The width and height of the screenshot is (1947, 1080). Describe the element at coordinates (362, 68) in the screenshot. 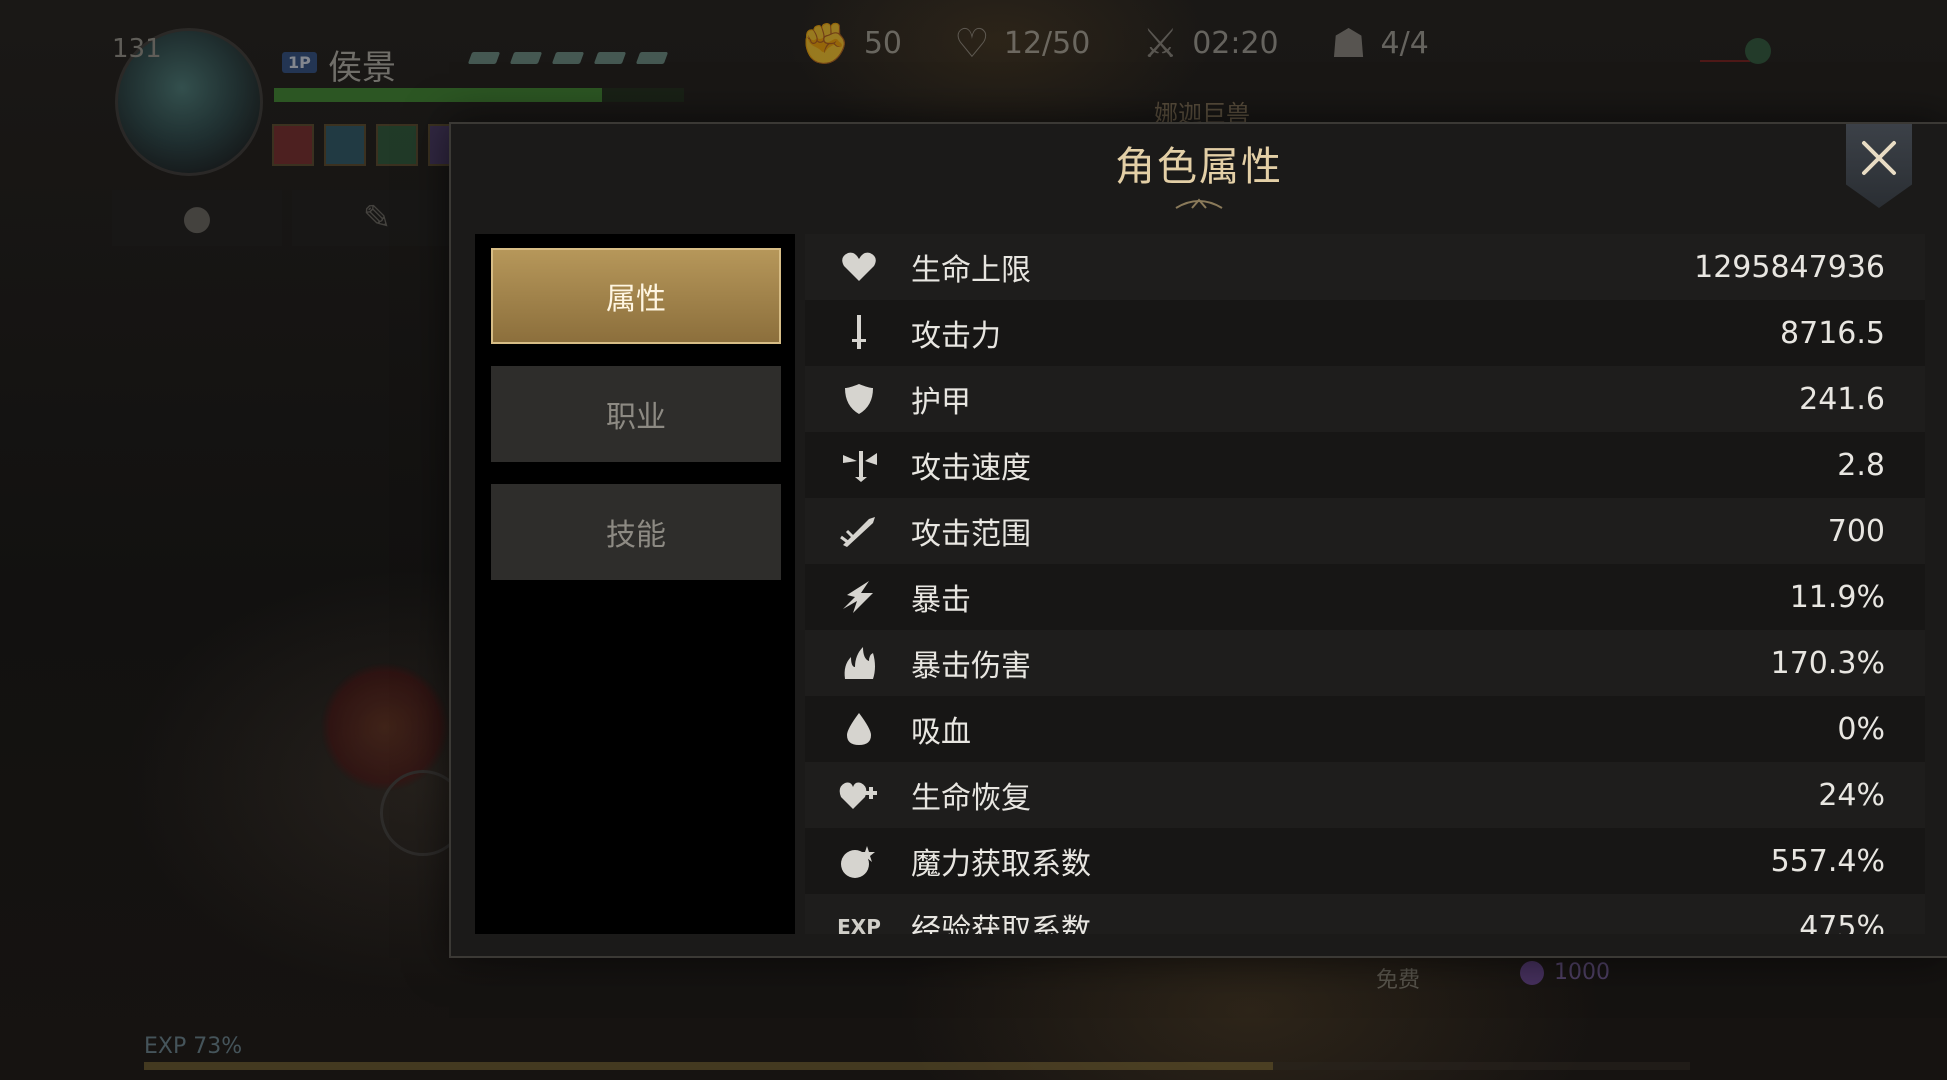

I see `player-name: 侯景` at that location.